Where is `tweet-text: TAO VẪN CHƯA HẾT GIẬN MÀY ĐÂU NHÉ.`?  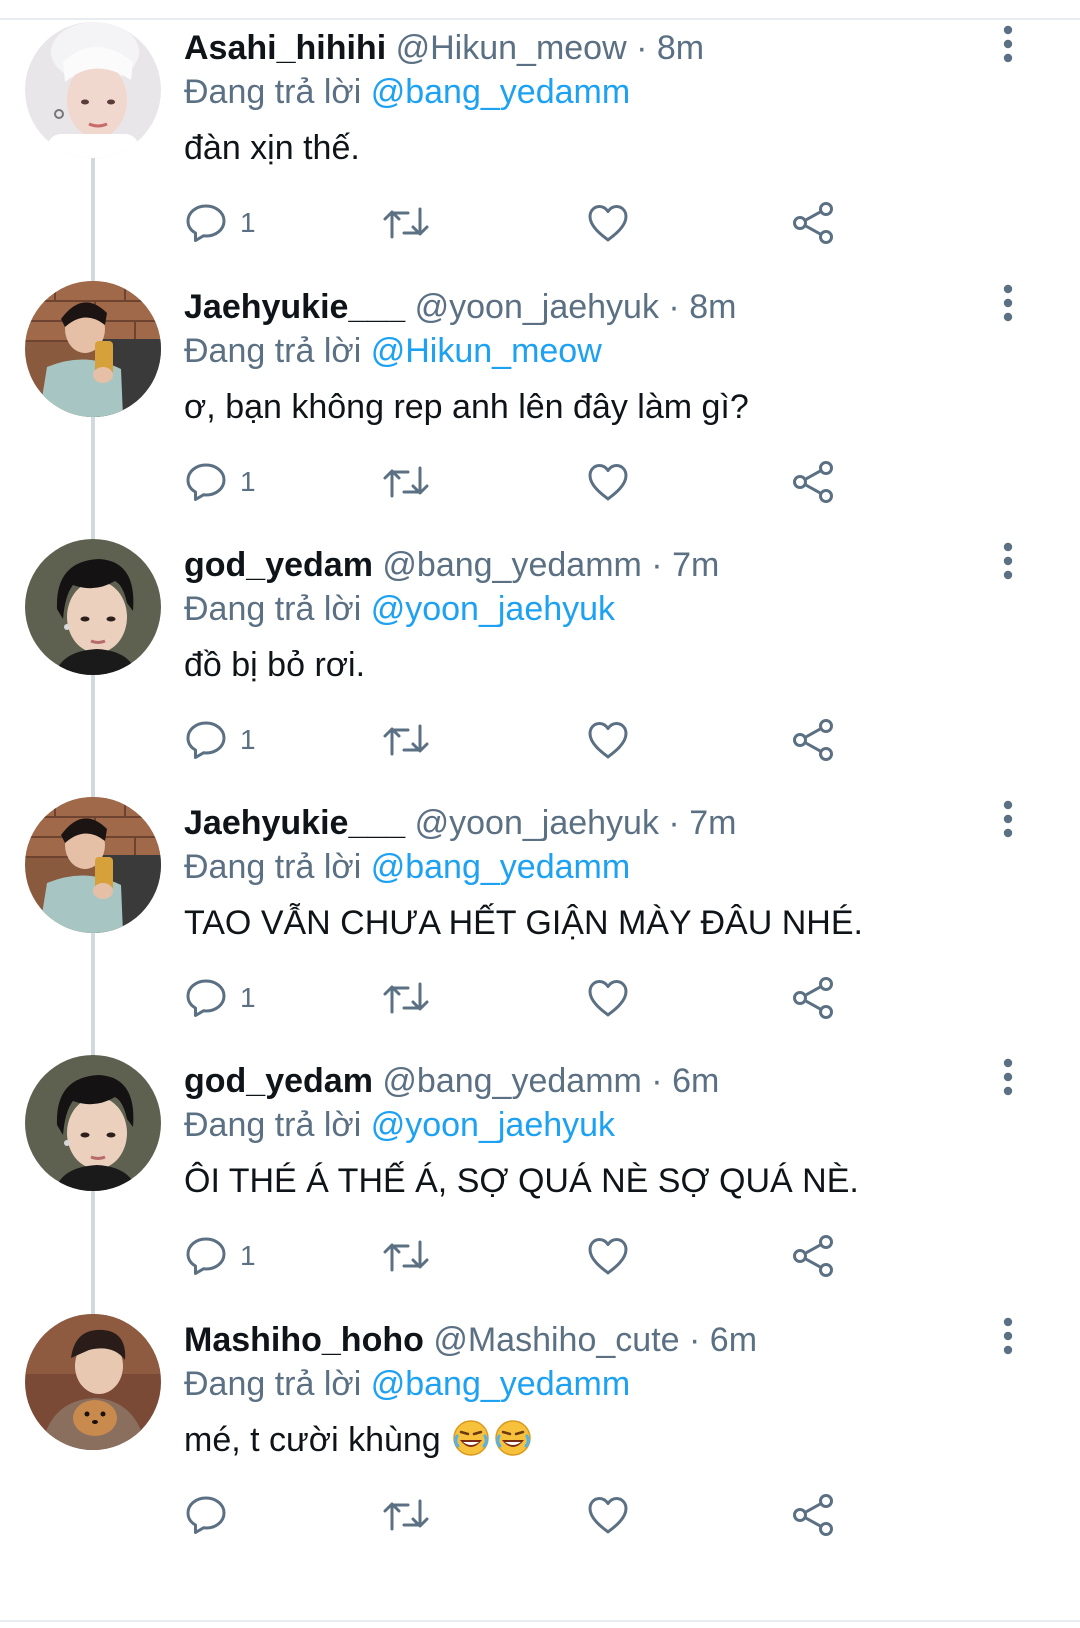 tweet-text: TAO VẪN CHƯA HẾT GIẬN MÀY ĐÂU NHÉ. is located at coordinates (523, 923).